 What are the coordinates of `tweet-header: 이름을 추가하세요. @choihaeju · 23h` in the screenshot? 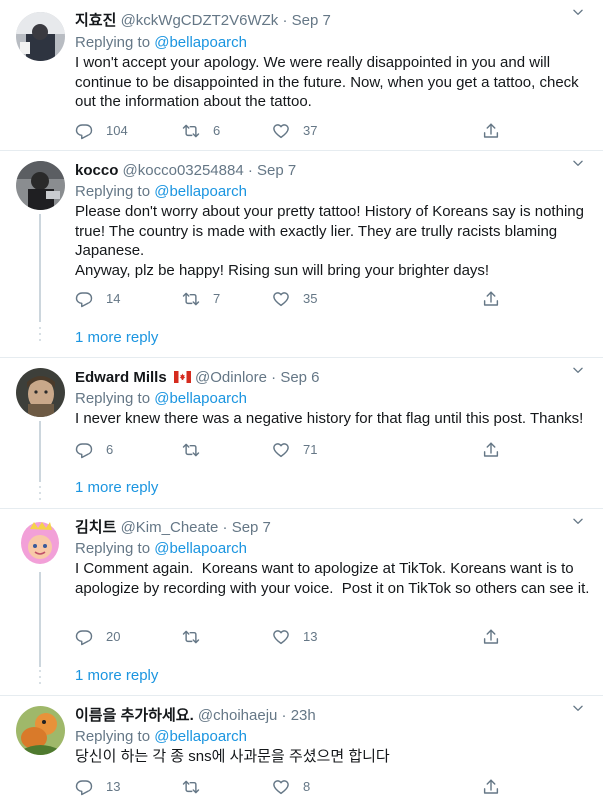 It's located at (195, 716).